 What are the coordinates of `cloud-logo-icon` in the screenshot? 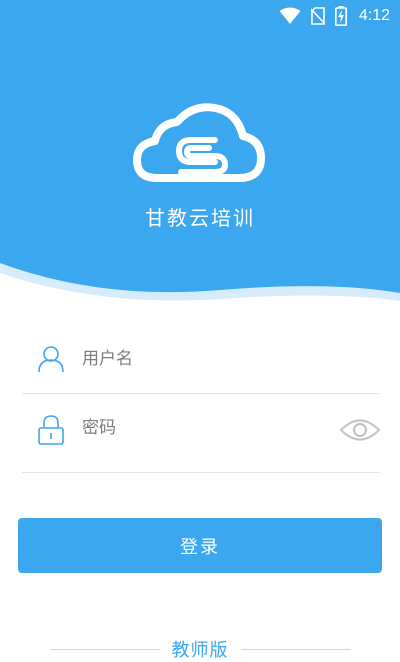 It's located at (199, 144).